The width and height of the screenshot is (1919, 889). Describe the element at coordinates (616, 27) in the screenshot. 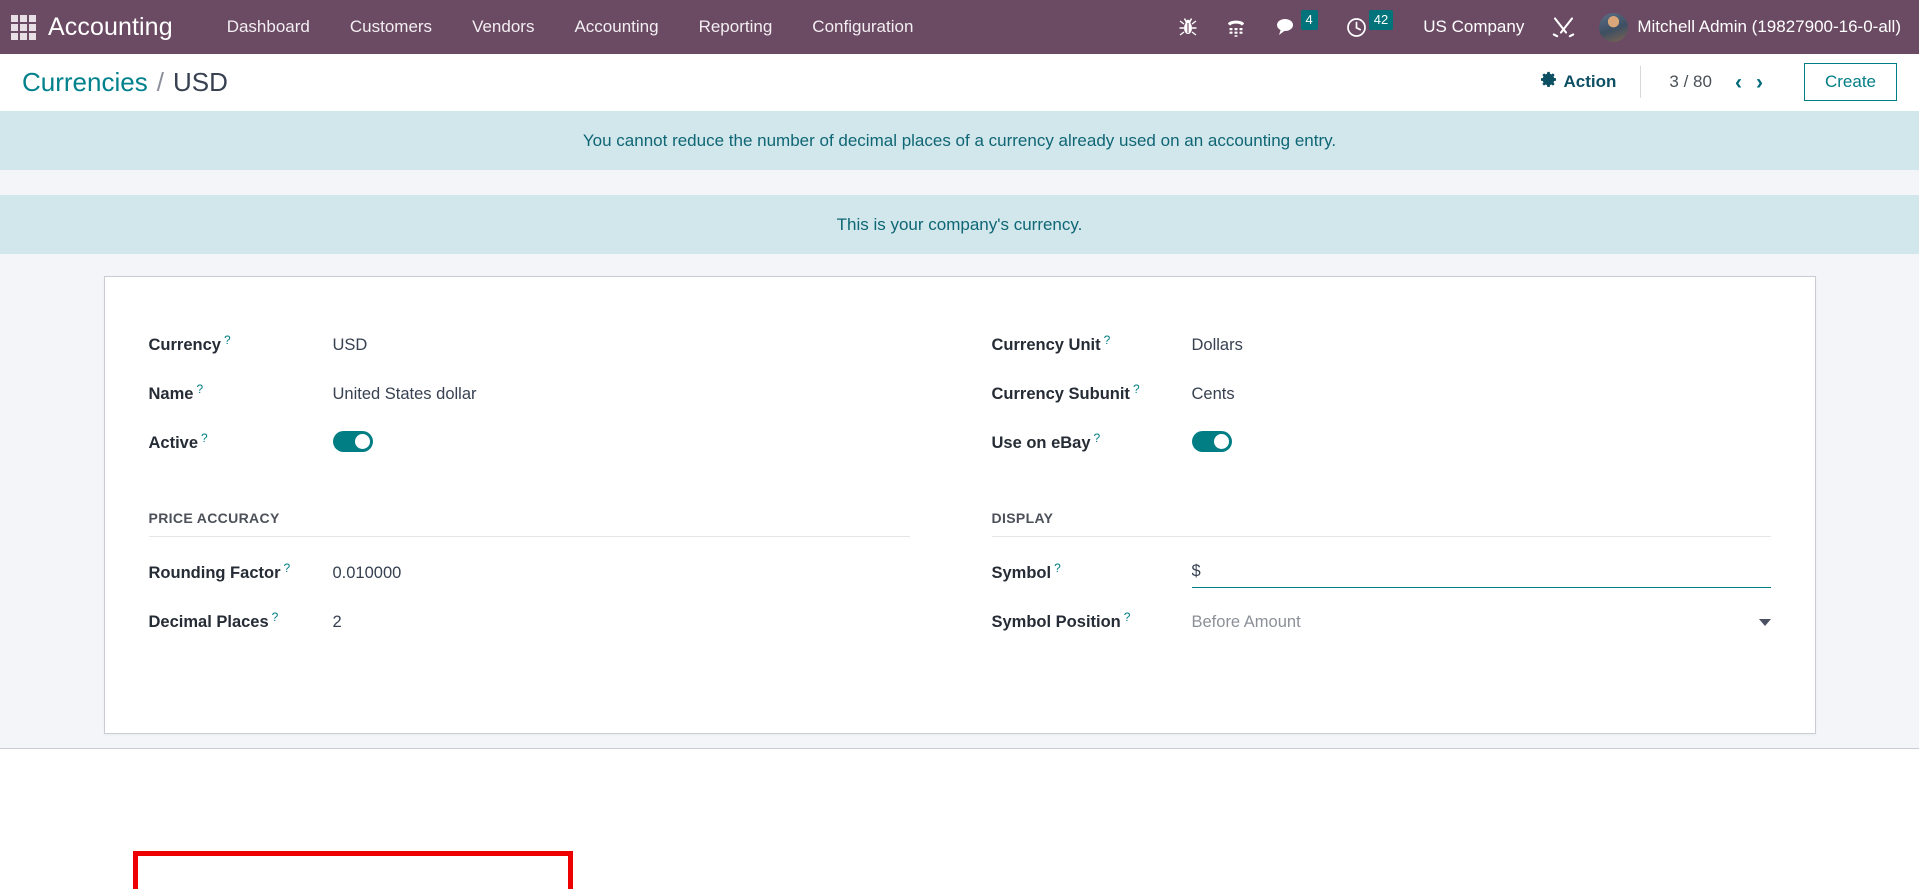

I see `menu-item-accounting: Accounting` at that location.